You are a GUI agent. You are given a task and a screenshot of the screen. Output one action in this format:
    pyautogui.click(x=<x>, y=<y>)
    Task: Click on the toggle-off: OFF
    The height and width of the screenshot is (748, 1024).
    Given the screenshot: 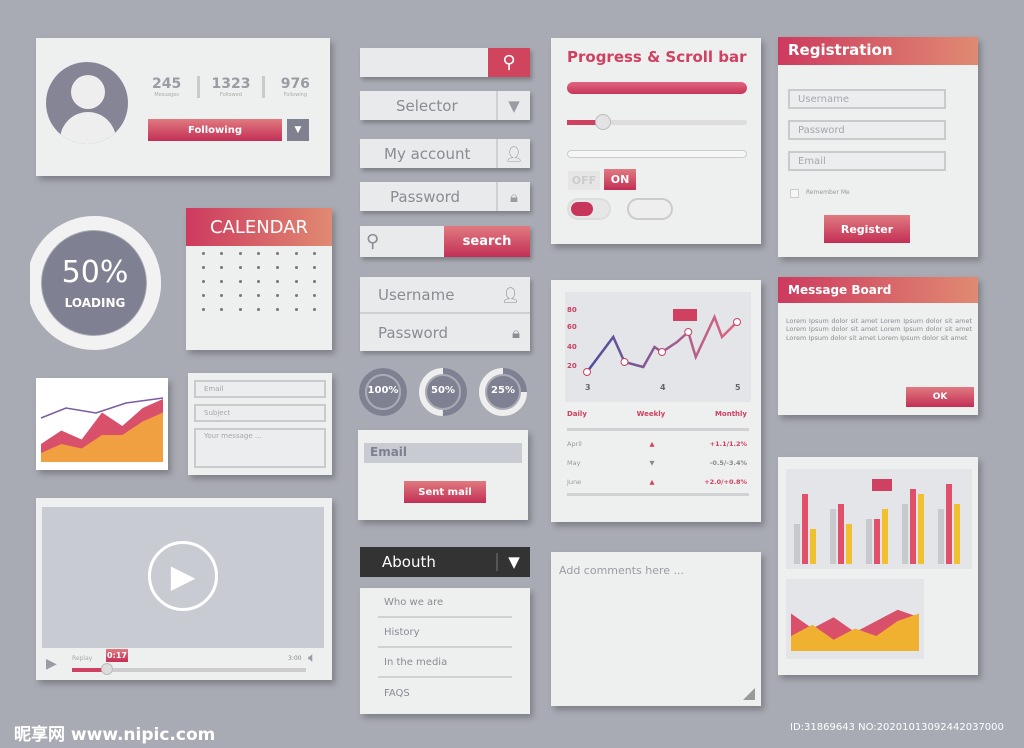 What is the action you would take?
    pyautogui.click(x=584, y=180)
    